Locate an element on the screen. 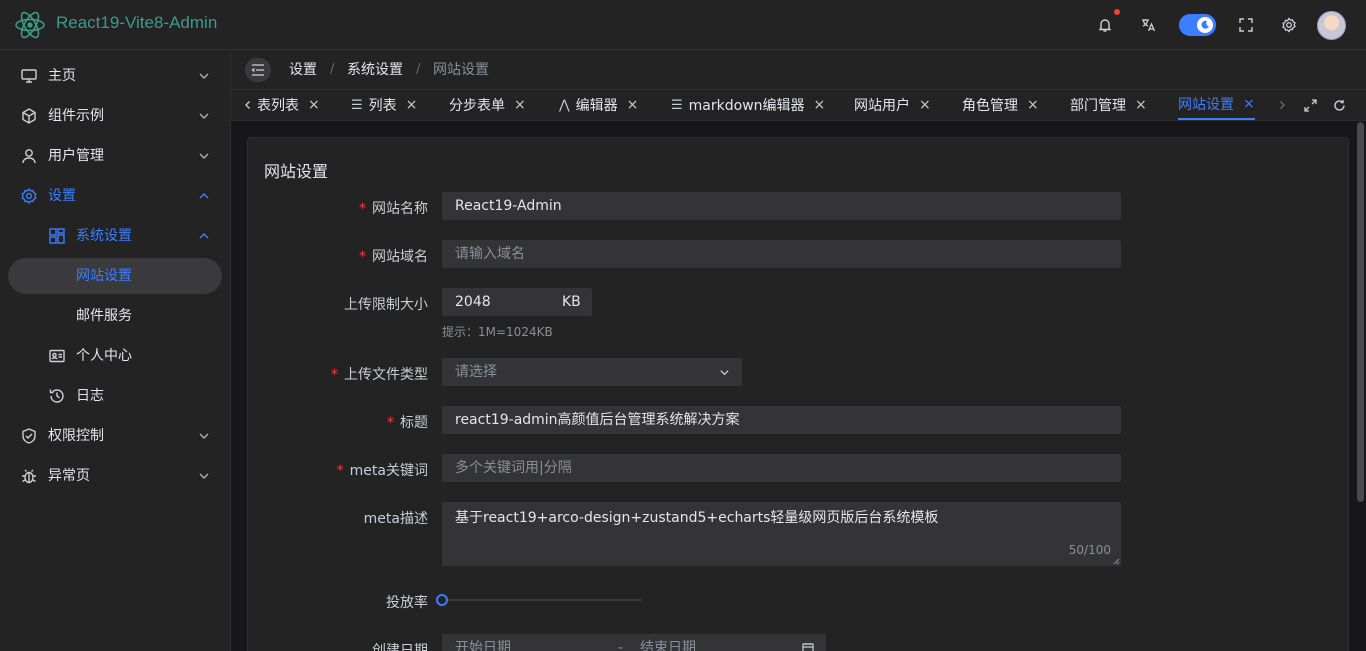 This screenshot has height=651, width=1366. domain-input: 请输入域名 is located at coordinates (781, 254).